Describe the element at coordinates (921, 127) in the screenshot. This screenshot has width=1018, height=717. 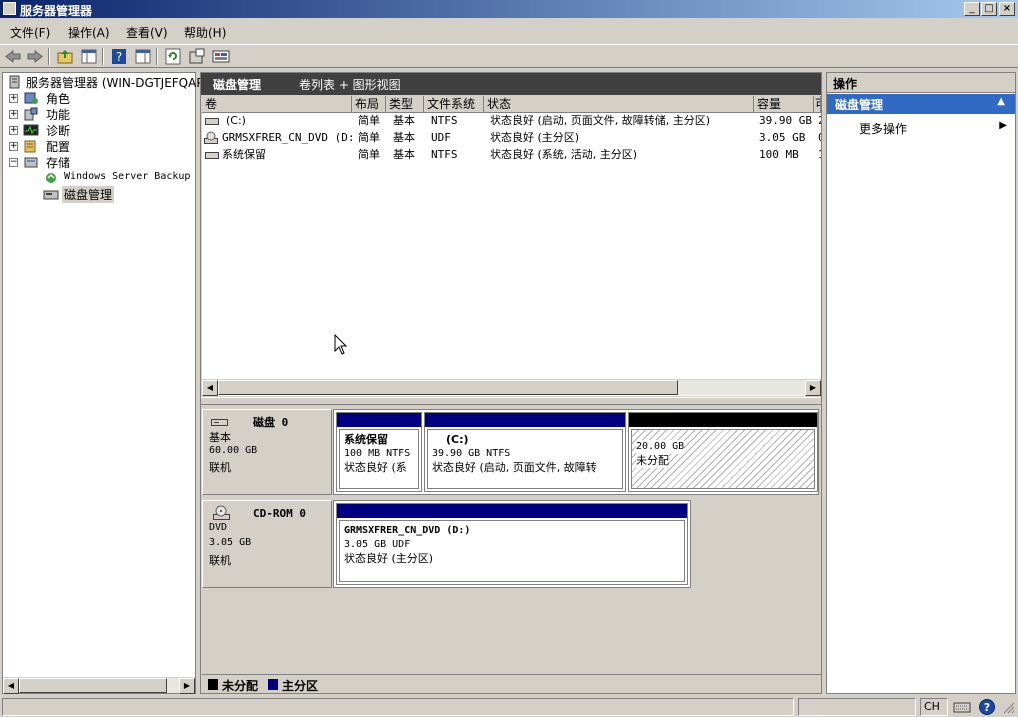
I see `action-more-actions: 更多操作 ▶` at that location.